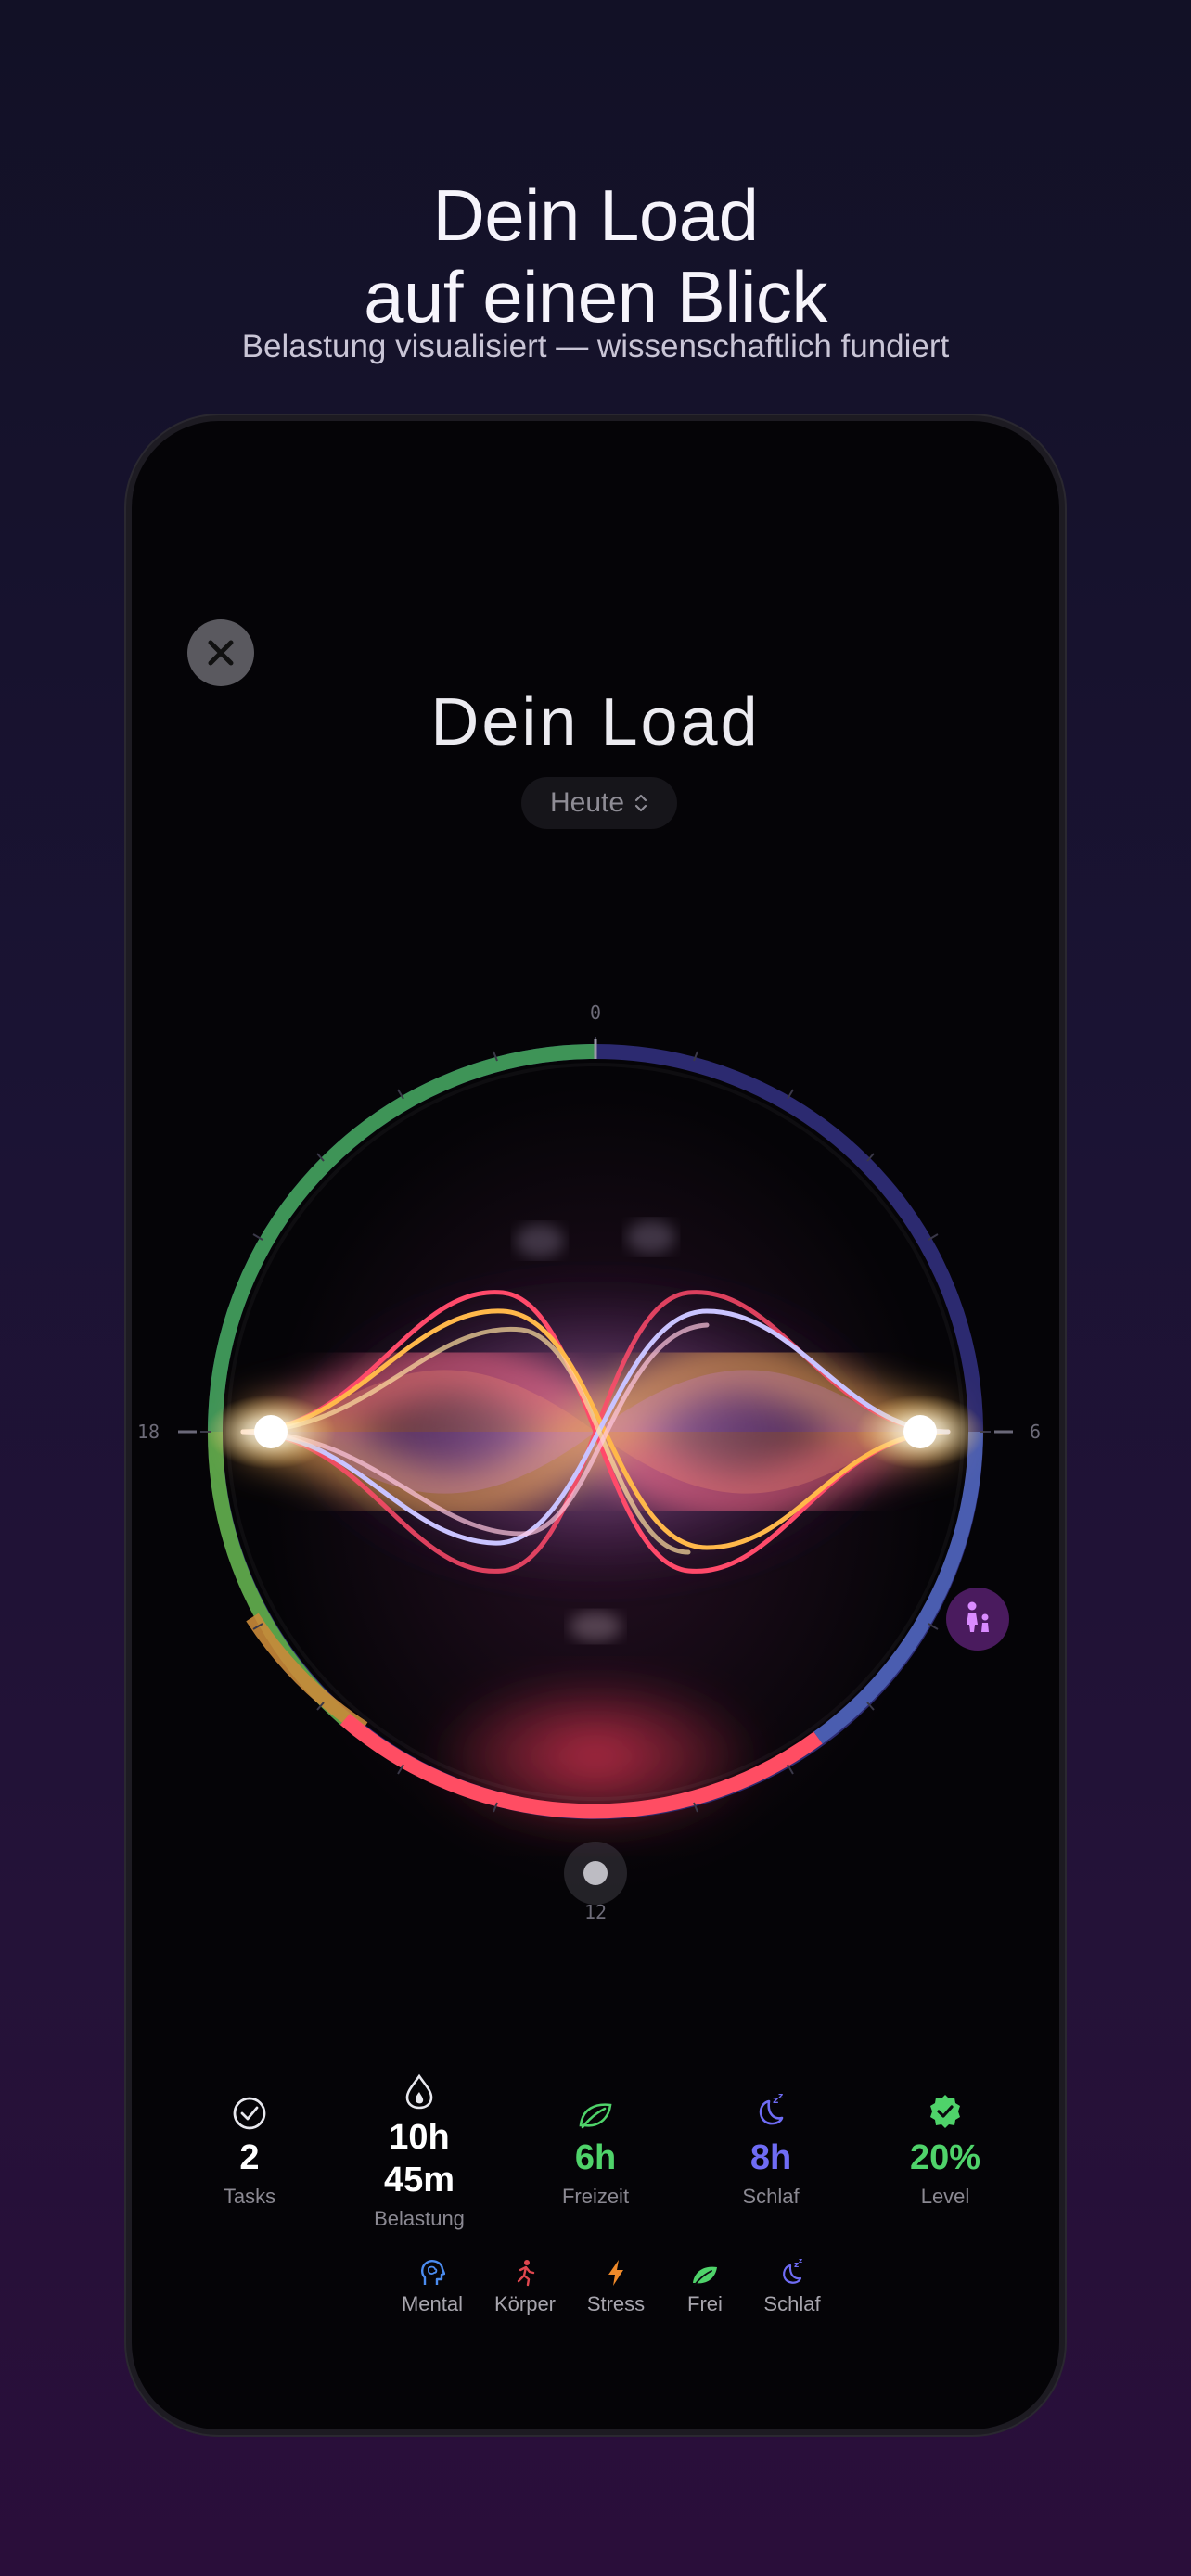 The image size is (1191, 2576). I want to click on legend-frei: Frei, so click(705, 2285).